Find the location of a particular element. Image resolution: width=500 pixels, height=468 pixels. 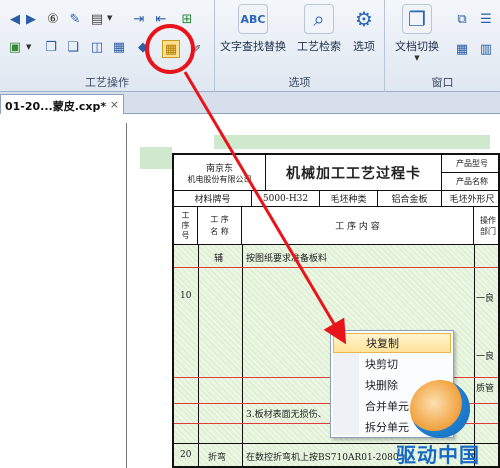

tiles-icon: ▦ is located at coordinates (119, 47).